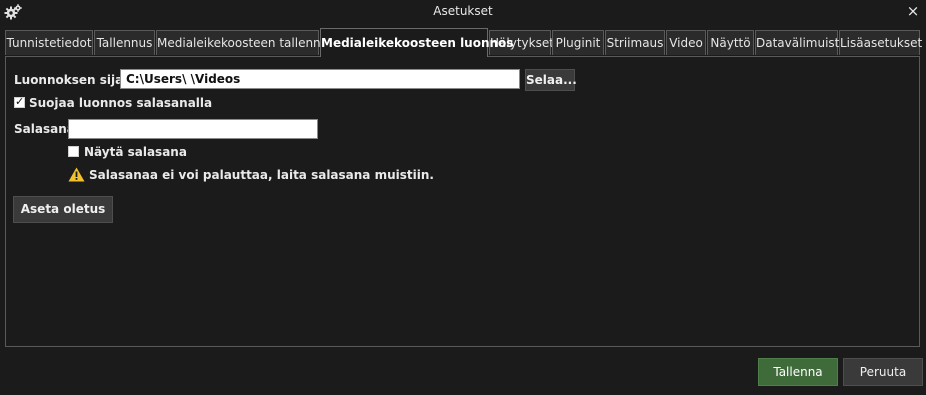 The height and width of the screenshot is (395, 926). I want to click on set-default-button: Aseta oletus, so click(63, 209).